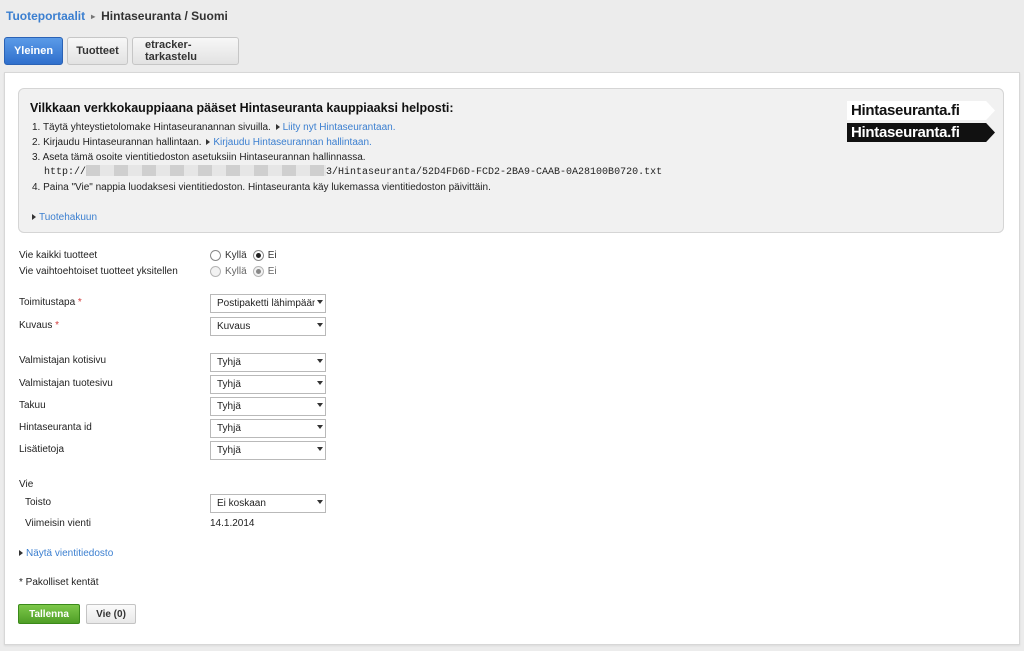 This screenshot has width=1024, height=651. I want to click on manufacturer-product-value: Tyhjä, so click(229, 384).